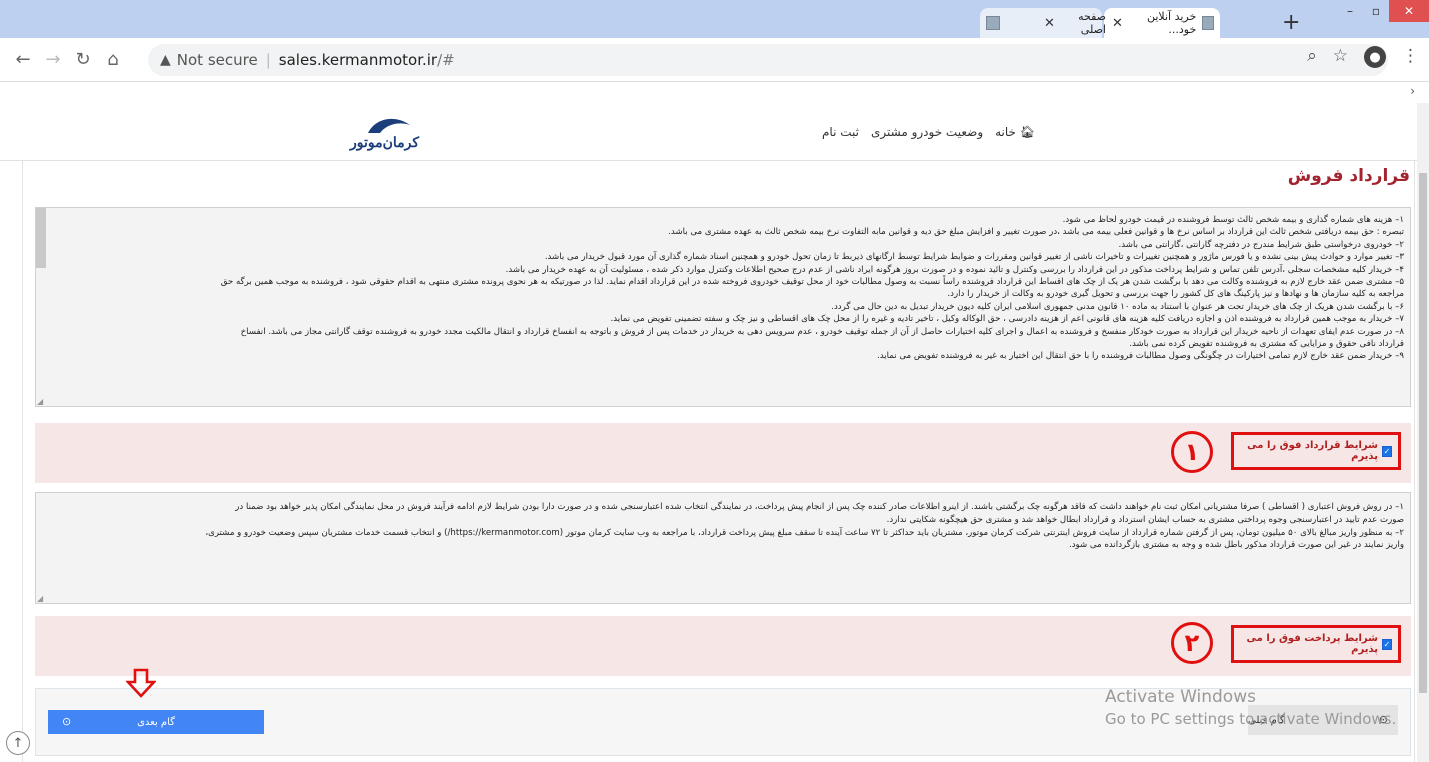 The height and width of the screenshot is (762, 1429). What do you see at coordinates (1015, 132) in the screenshot?
I see `nav-home: 🏠︎ خانه` at bounding box center [1015, 132].